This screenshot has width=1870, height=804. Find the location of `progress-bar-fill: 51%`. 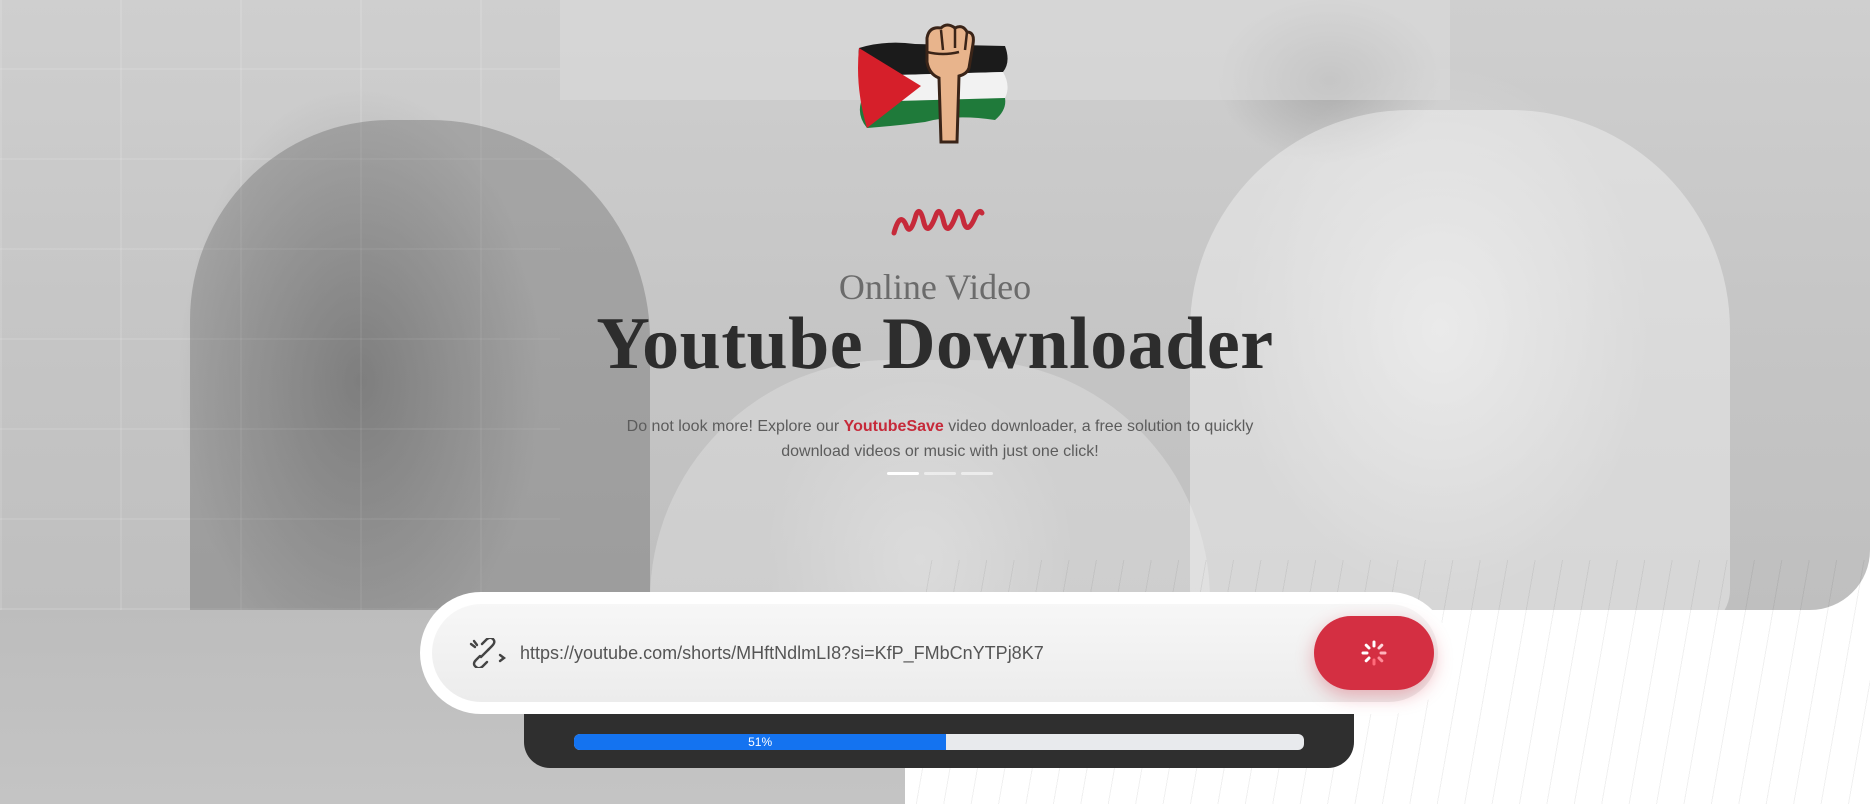

progress-bar-fill: 51% is located at coordinates (760, 742).